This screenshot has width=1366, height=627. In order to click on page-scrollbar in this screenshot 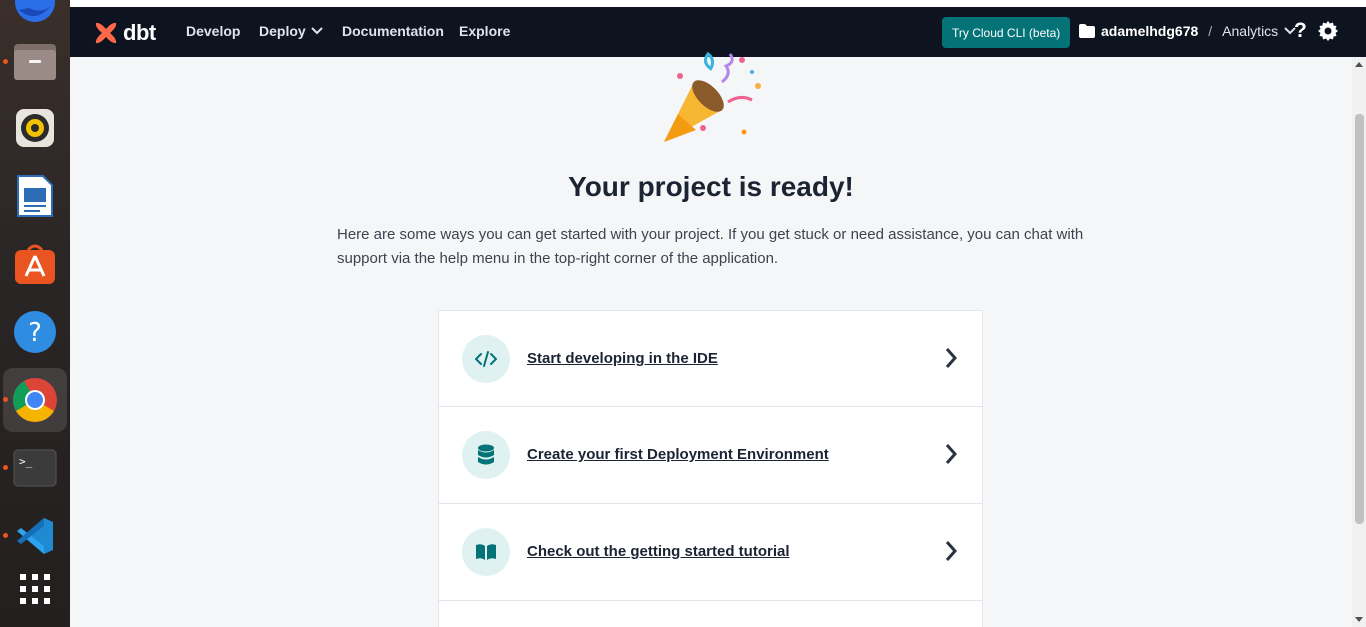, I will do `click(1359, 342)`.